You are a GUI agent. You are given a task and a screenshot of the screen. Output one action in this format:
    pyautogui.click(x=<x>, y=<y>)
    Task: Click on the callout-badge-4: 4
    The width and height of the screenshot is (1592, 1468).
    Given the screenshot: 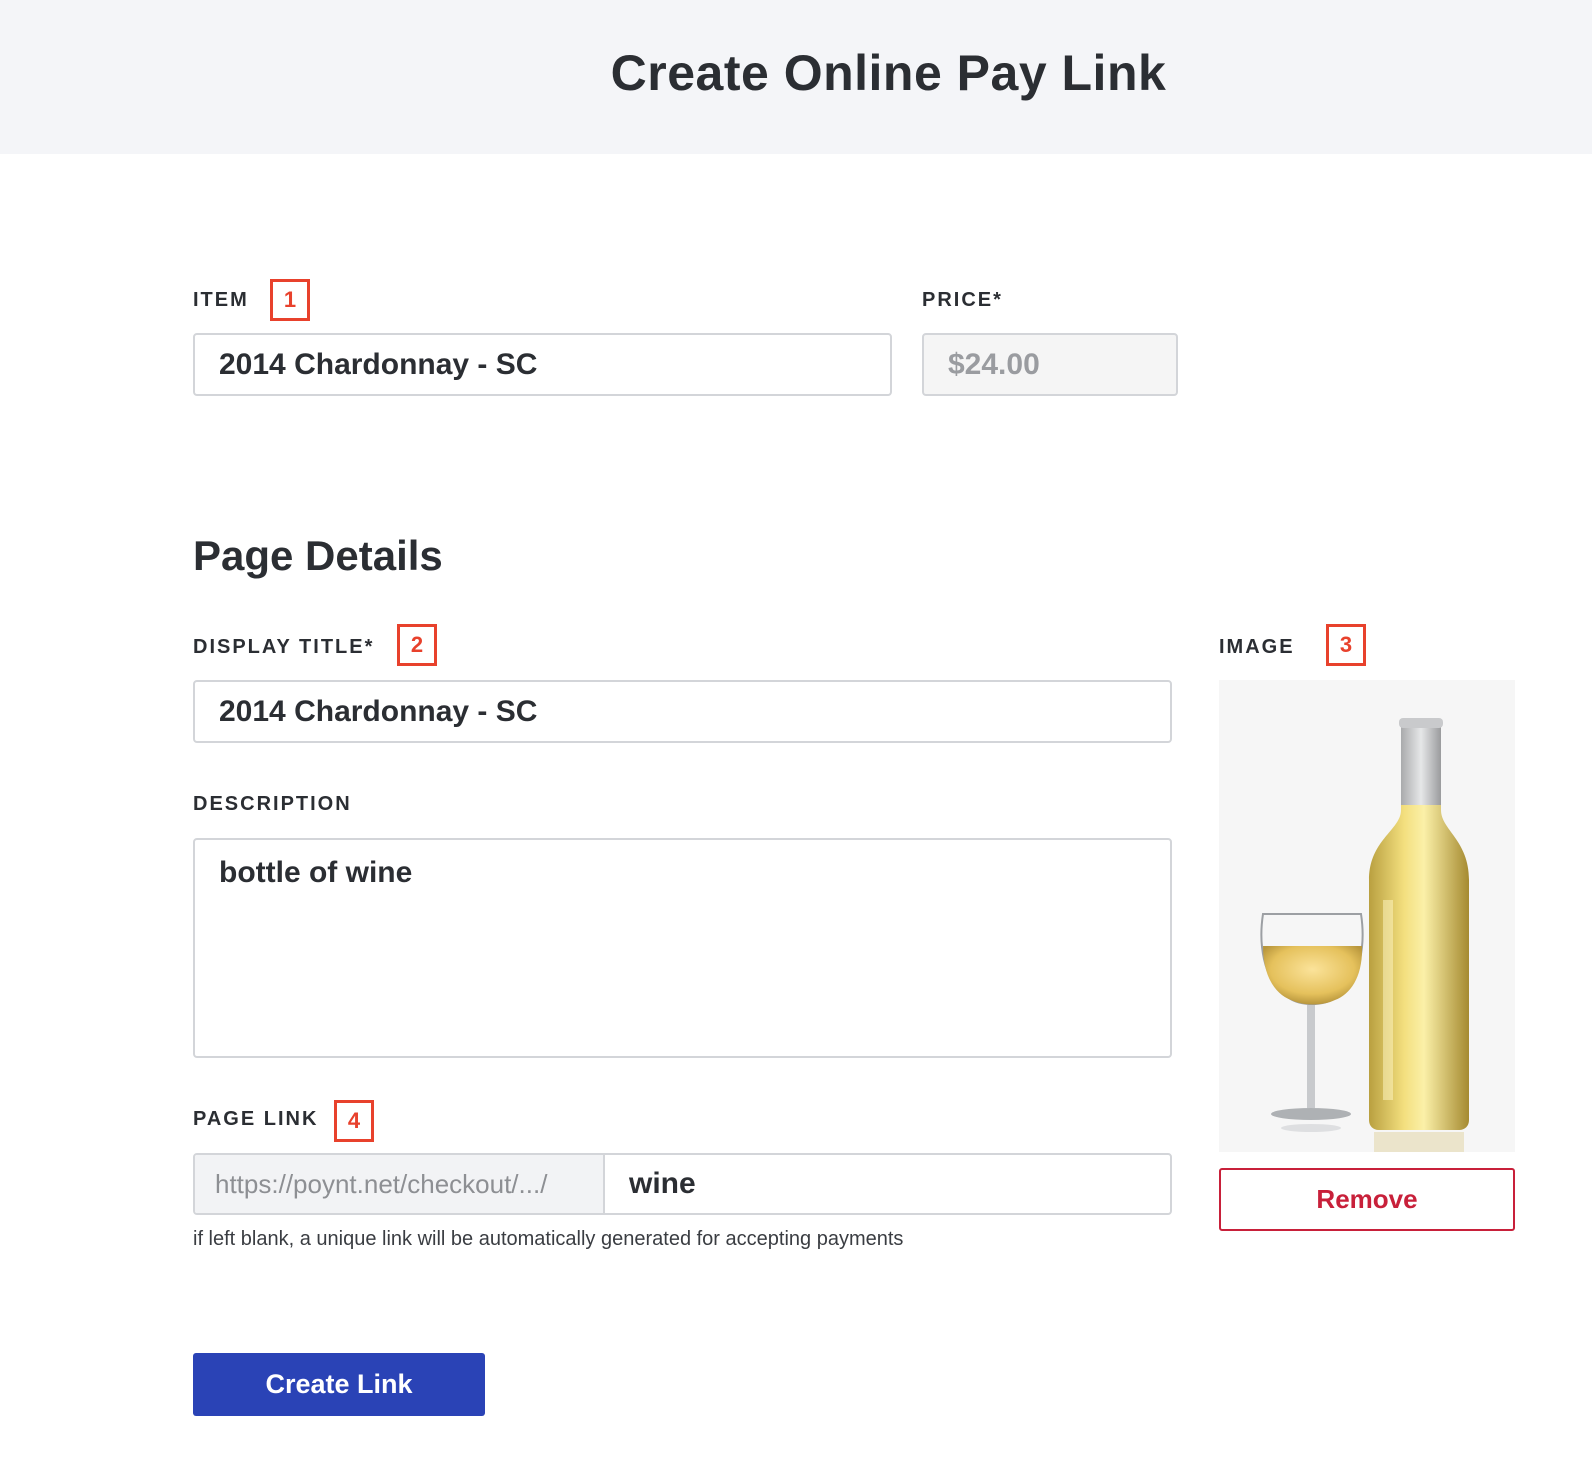 What is the action you would take?
    pyautogui.click(x=354, y=1121)
    